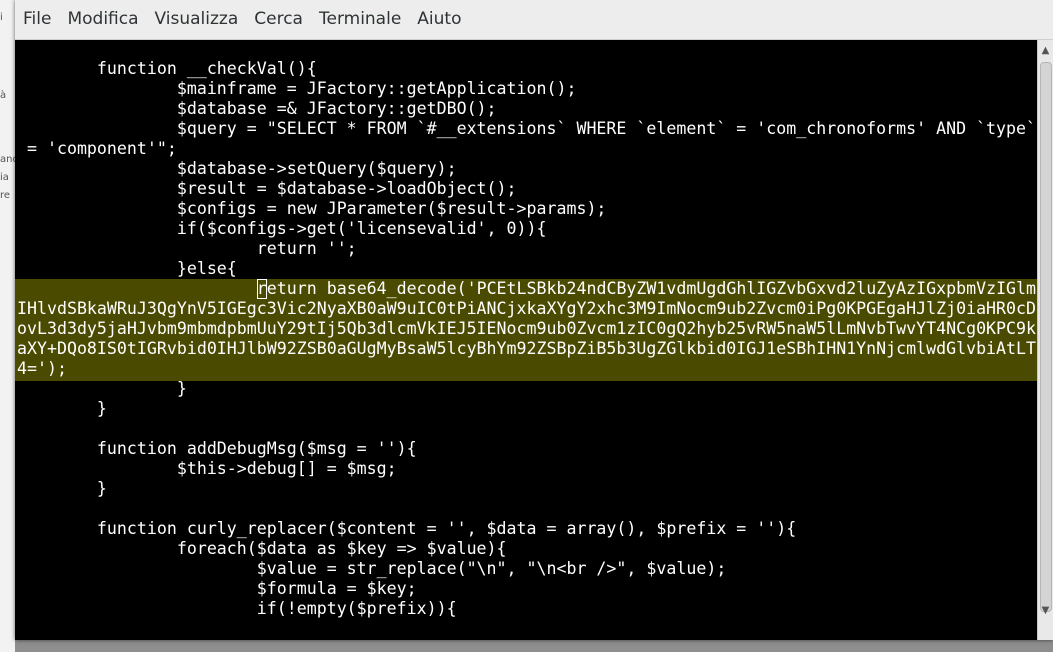  I want to click on code-line: if(!empty($prefix)){, so click(237, 608).